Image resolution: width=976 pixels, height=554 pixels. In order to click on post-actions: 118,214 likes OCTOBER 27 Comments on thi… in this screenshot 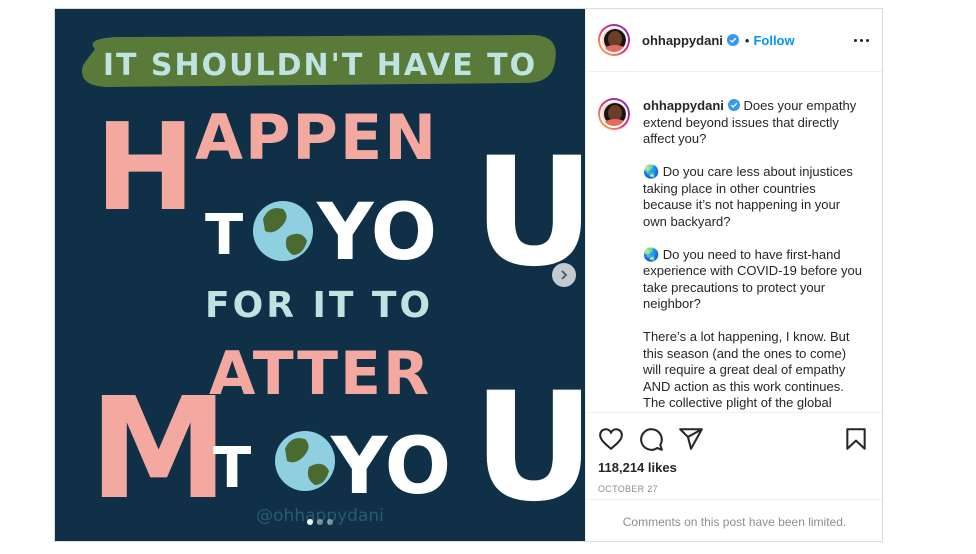, I will do `click(734, 476)`.